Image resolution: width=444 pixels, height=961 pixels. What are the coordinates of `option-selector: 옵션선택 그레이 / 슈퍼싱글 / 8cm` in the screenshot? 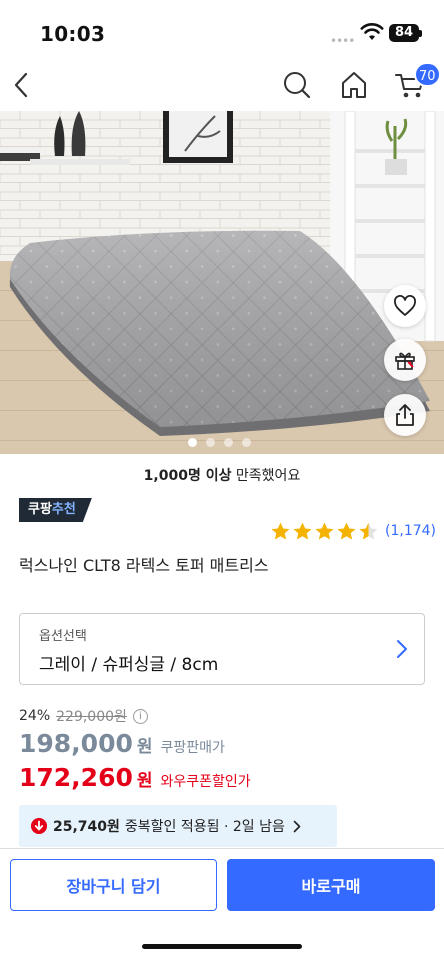 It's located at (222, 649).